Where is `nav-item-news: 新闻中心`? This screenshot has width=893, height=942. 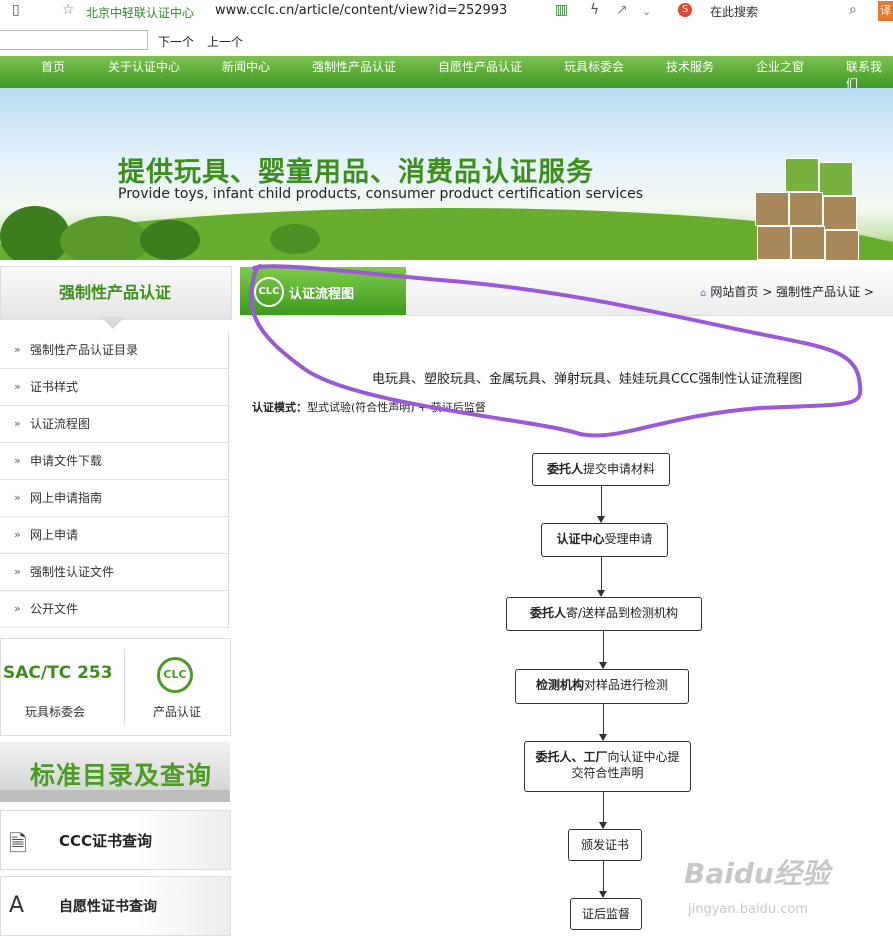 nav-item-news: 新闻中心 is located at coordinates (246, 66).